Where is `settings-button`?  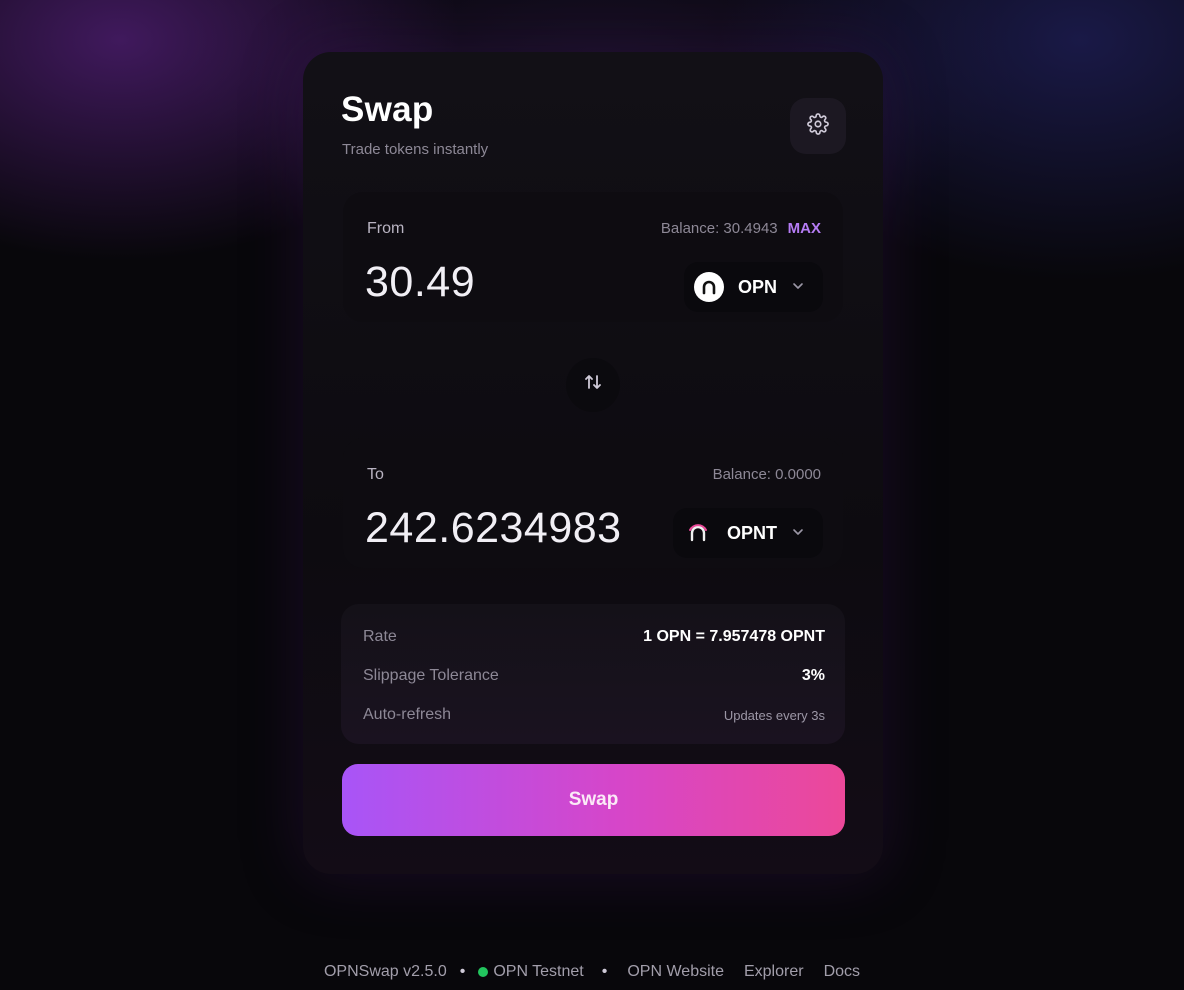
settings-button is located at coordinates (818, 126).